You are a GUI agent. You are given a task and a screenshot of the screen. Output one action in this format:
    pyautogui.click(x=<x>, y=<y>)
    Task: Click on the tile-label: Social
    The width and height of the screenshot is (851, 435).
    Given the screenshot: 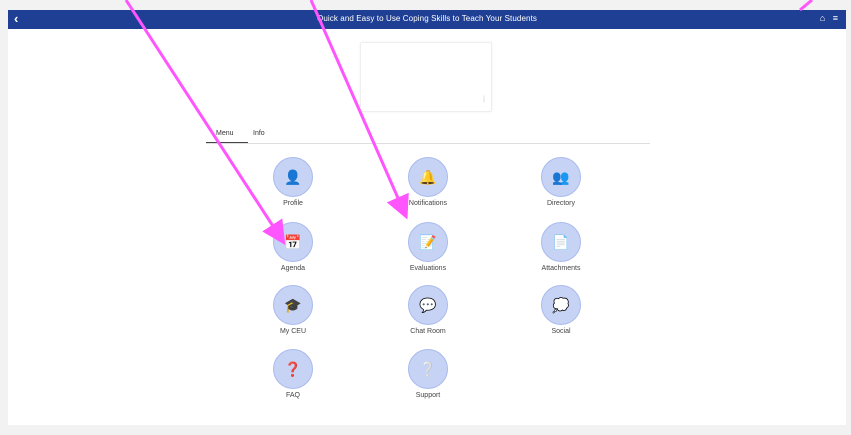 What is the action you would take?
    pyautogui.click(x=561, y=331)
    